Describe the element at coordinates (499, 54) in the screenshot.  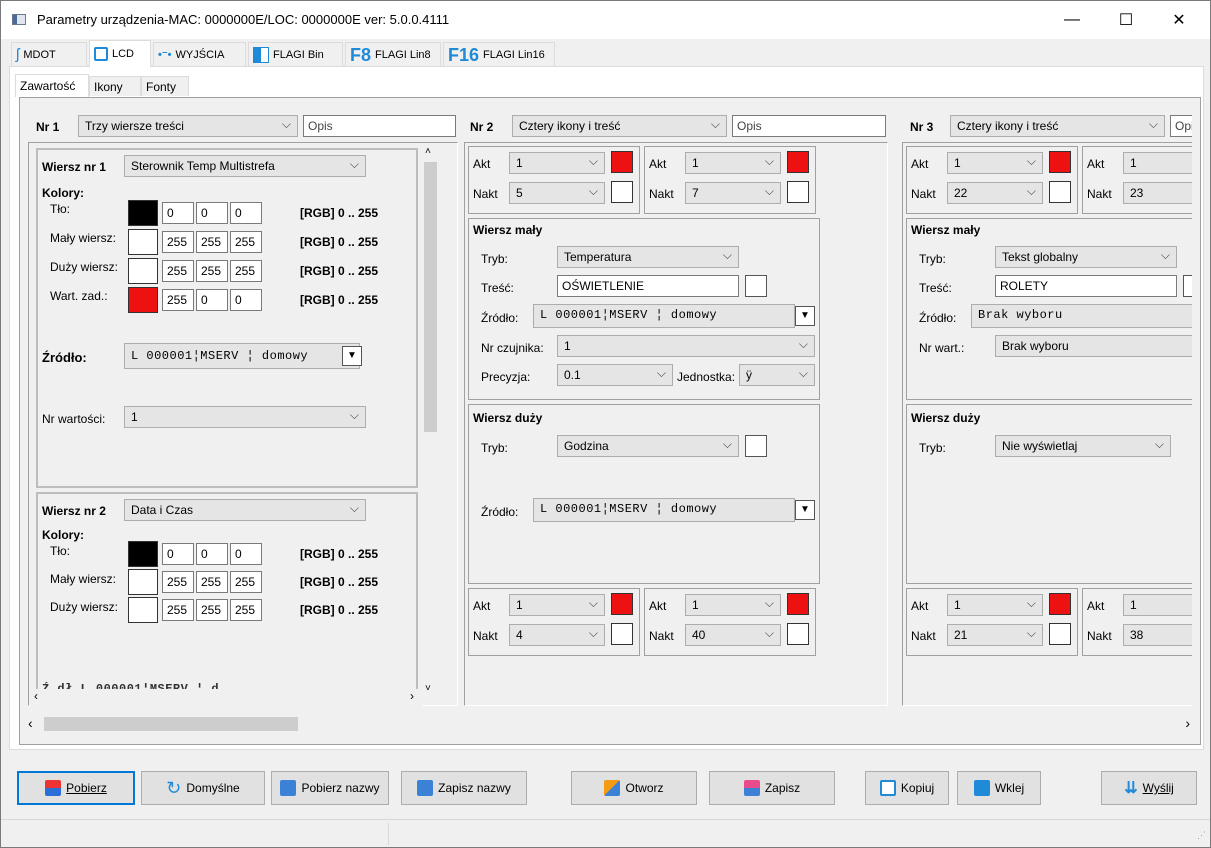
I see `tab-flagi-lin16: F16 FLAGI Lin16` at that location.